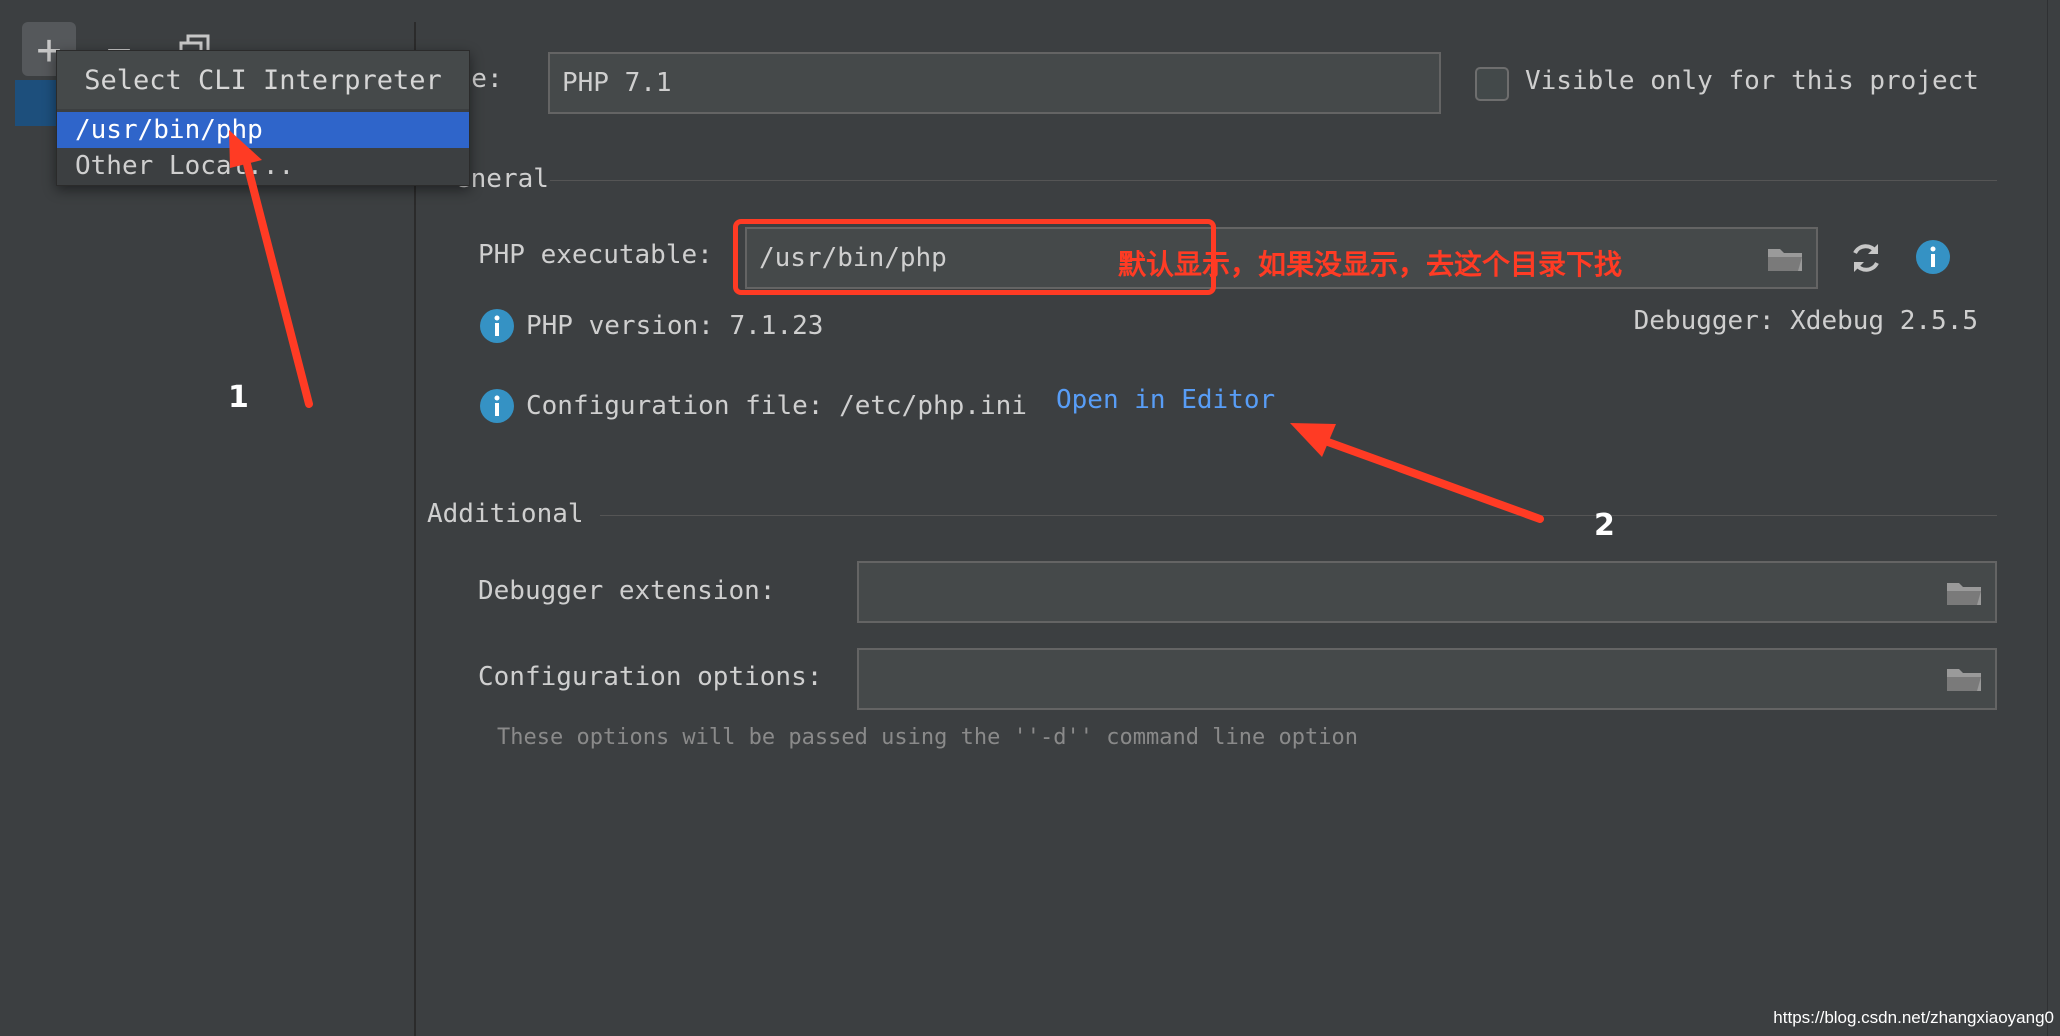 The image size is (2060, 1036). I want to click on annotation-number-1: 1, so click(238, 397).